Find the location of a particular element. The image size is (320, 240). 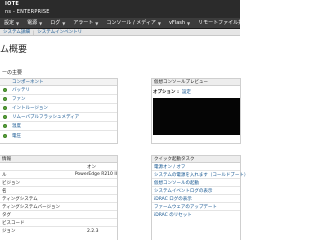

brand-subtitle: ns - ENTERPRISE is located at coordinates (27, 12).